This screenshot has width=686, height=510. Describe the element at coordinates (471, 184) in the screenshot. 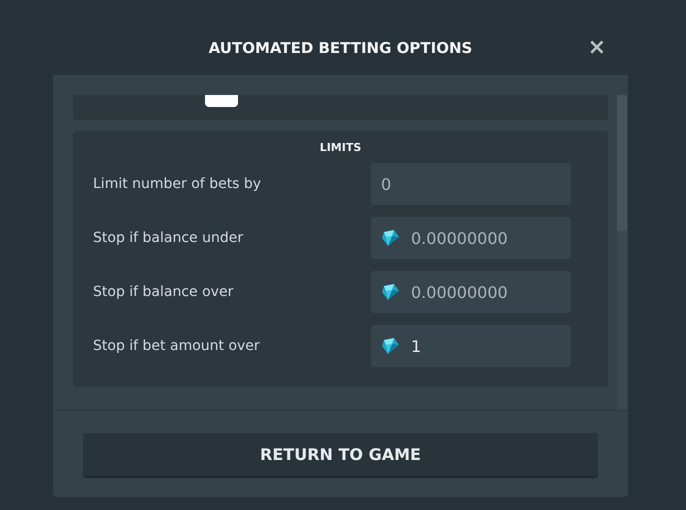

I see `input-field: 0` at that location.